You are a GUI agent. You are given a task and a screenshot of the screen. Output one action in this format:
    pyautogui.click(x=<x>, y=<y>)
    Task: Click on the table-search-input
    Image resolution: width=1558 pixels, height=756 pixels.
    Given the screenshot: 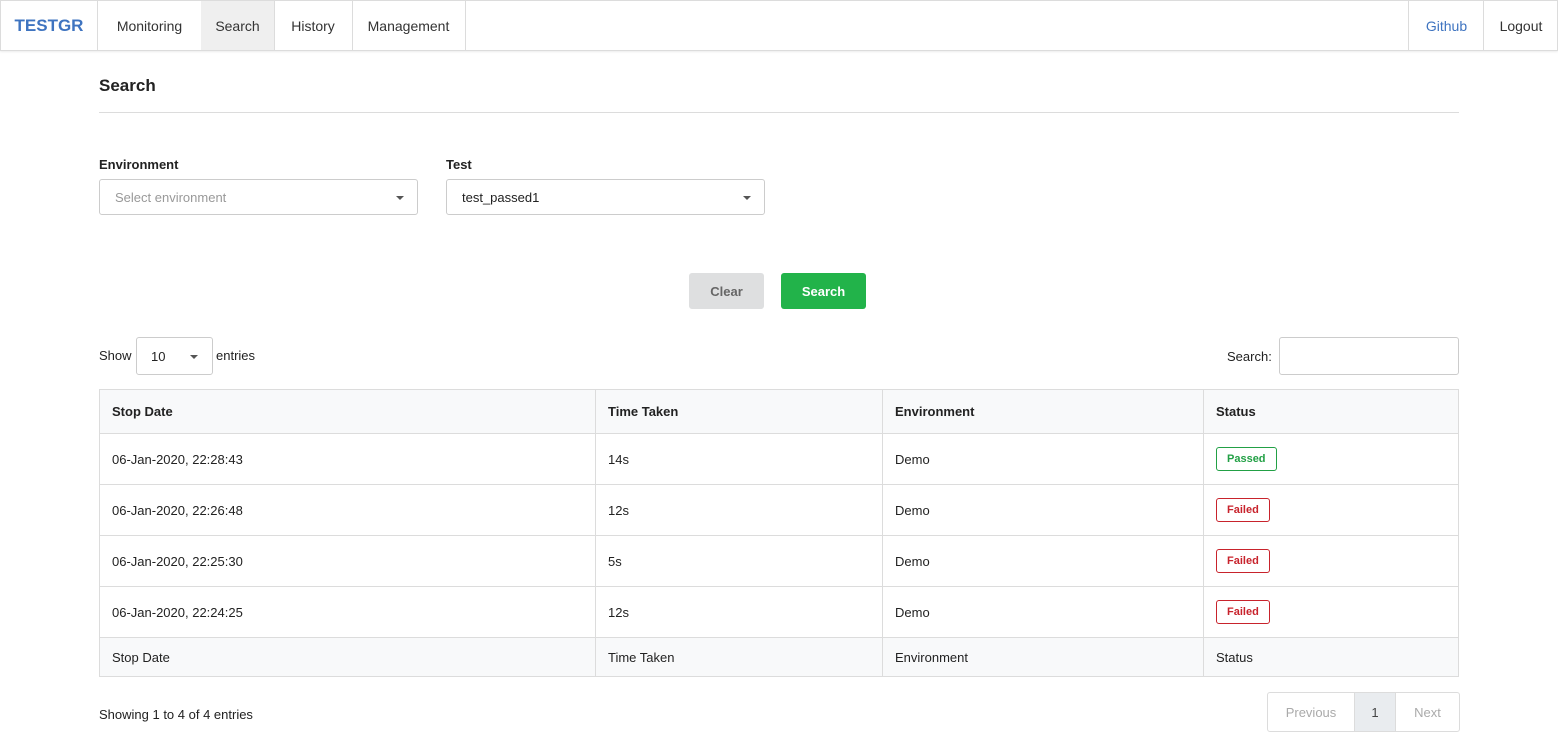 What is the action you would take?
    pyautogui.click(x=1369, y=356)
    